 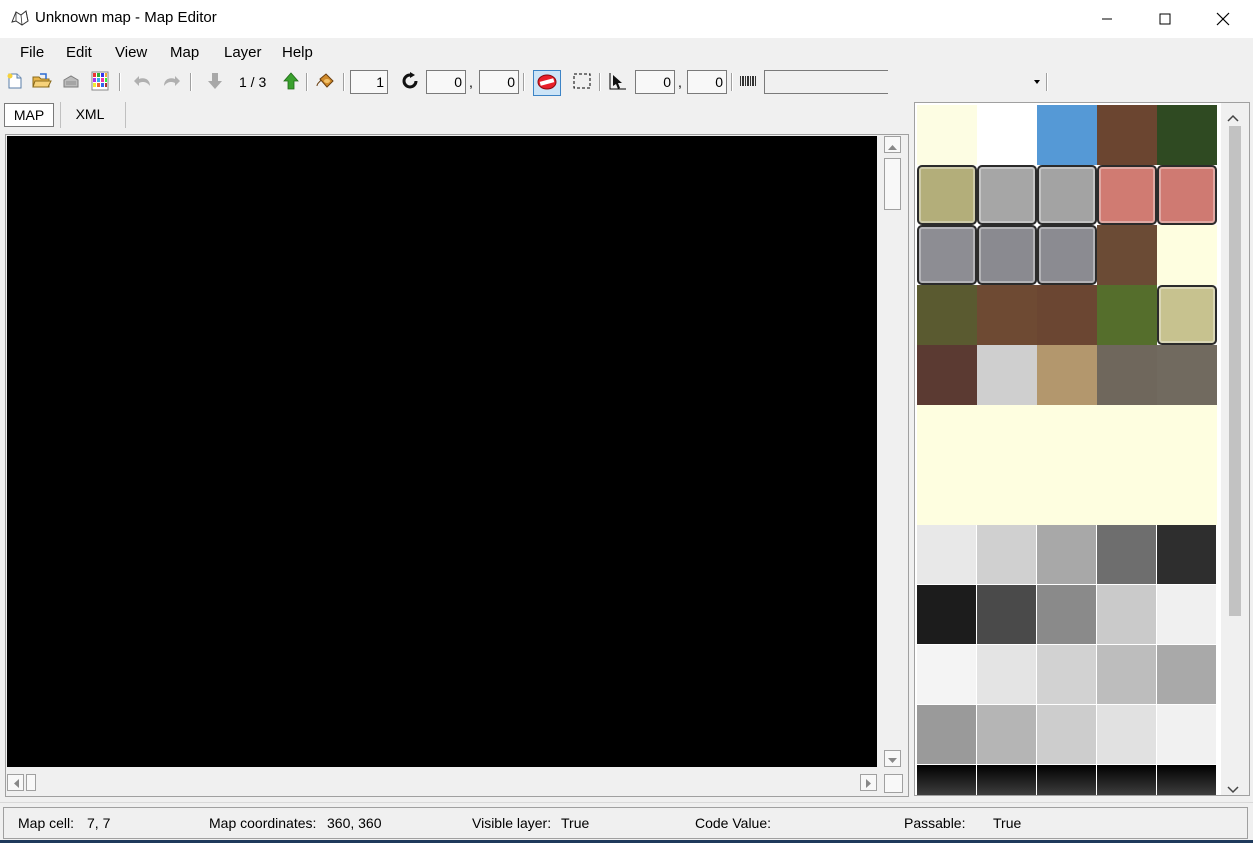 What do you see at coordinates (446, 82) in the screenshot?
I see `offset-x-input: 0` at bounding box center [446, 82].